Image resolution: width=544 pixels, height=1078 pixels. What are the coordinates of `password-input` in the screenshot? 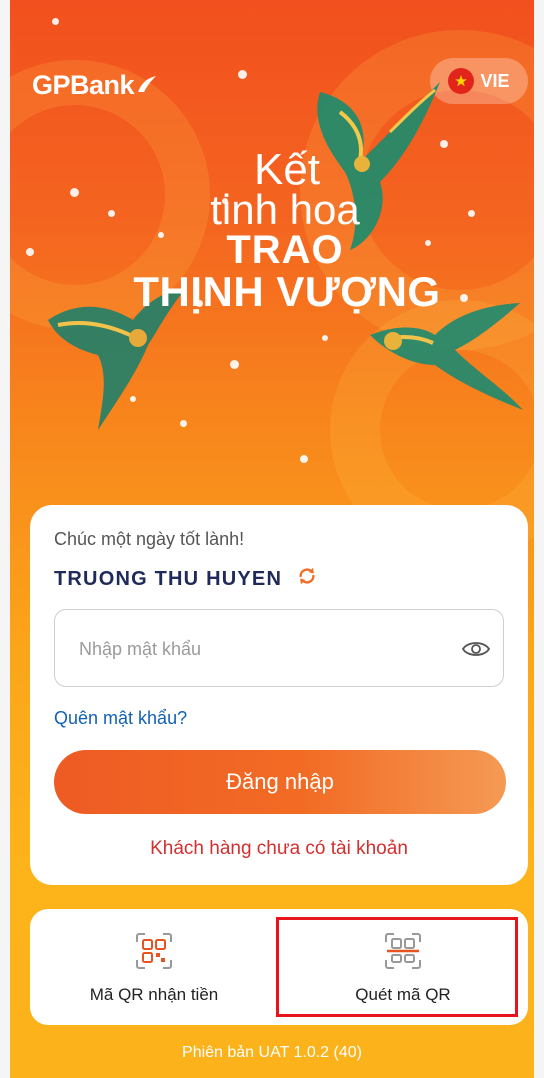 It's located at (259, 649).